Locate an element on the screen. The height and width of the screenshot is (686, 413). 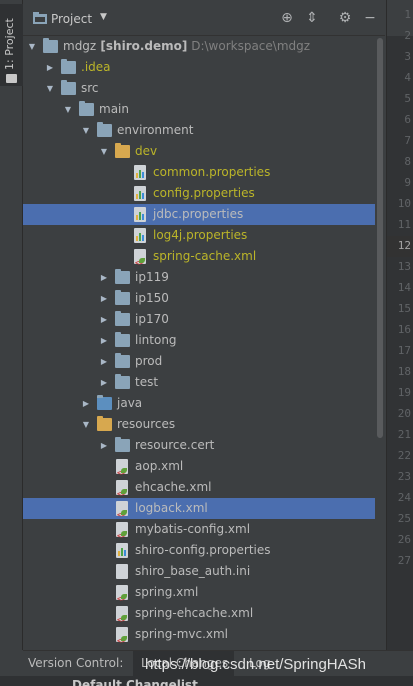
tree-item-label: src is located at coordinates (90, 88).